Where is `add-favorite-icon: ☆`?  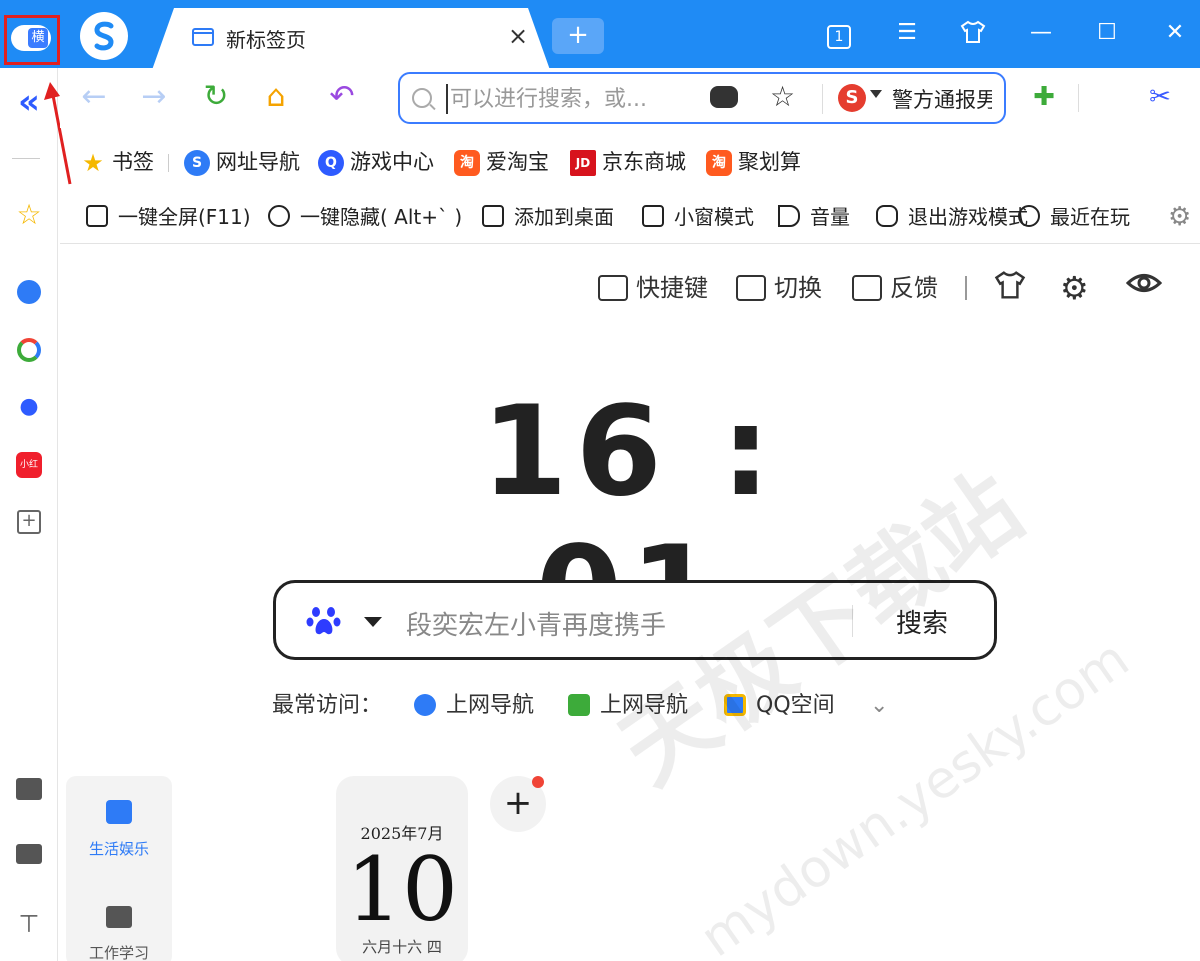
add-favorite-icon: ☆ is located at coordinates (782, 96).